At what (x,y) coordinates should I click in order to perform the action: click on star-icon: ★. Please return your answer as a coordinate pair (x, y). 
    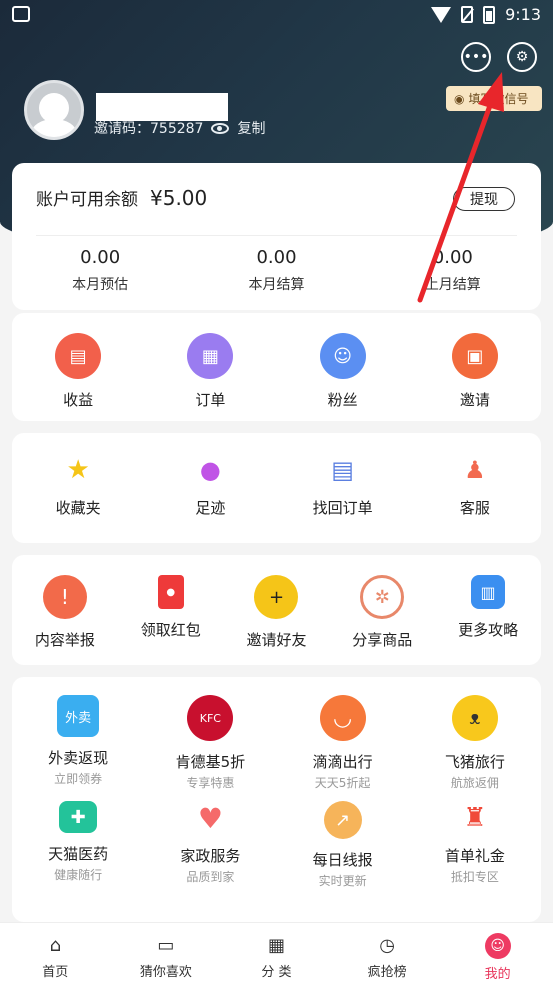
    Looking at the image, I should click on (78, 470).